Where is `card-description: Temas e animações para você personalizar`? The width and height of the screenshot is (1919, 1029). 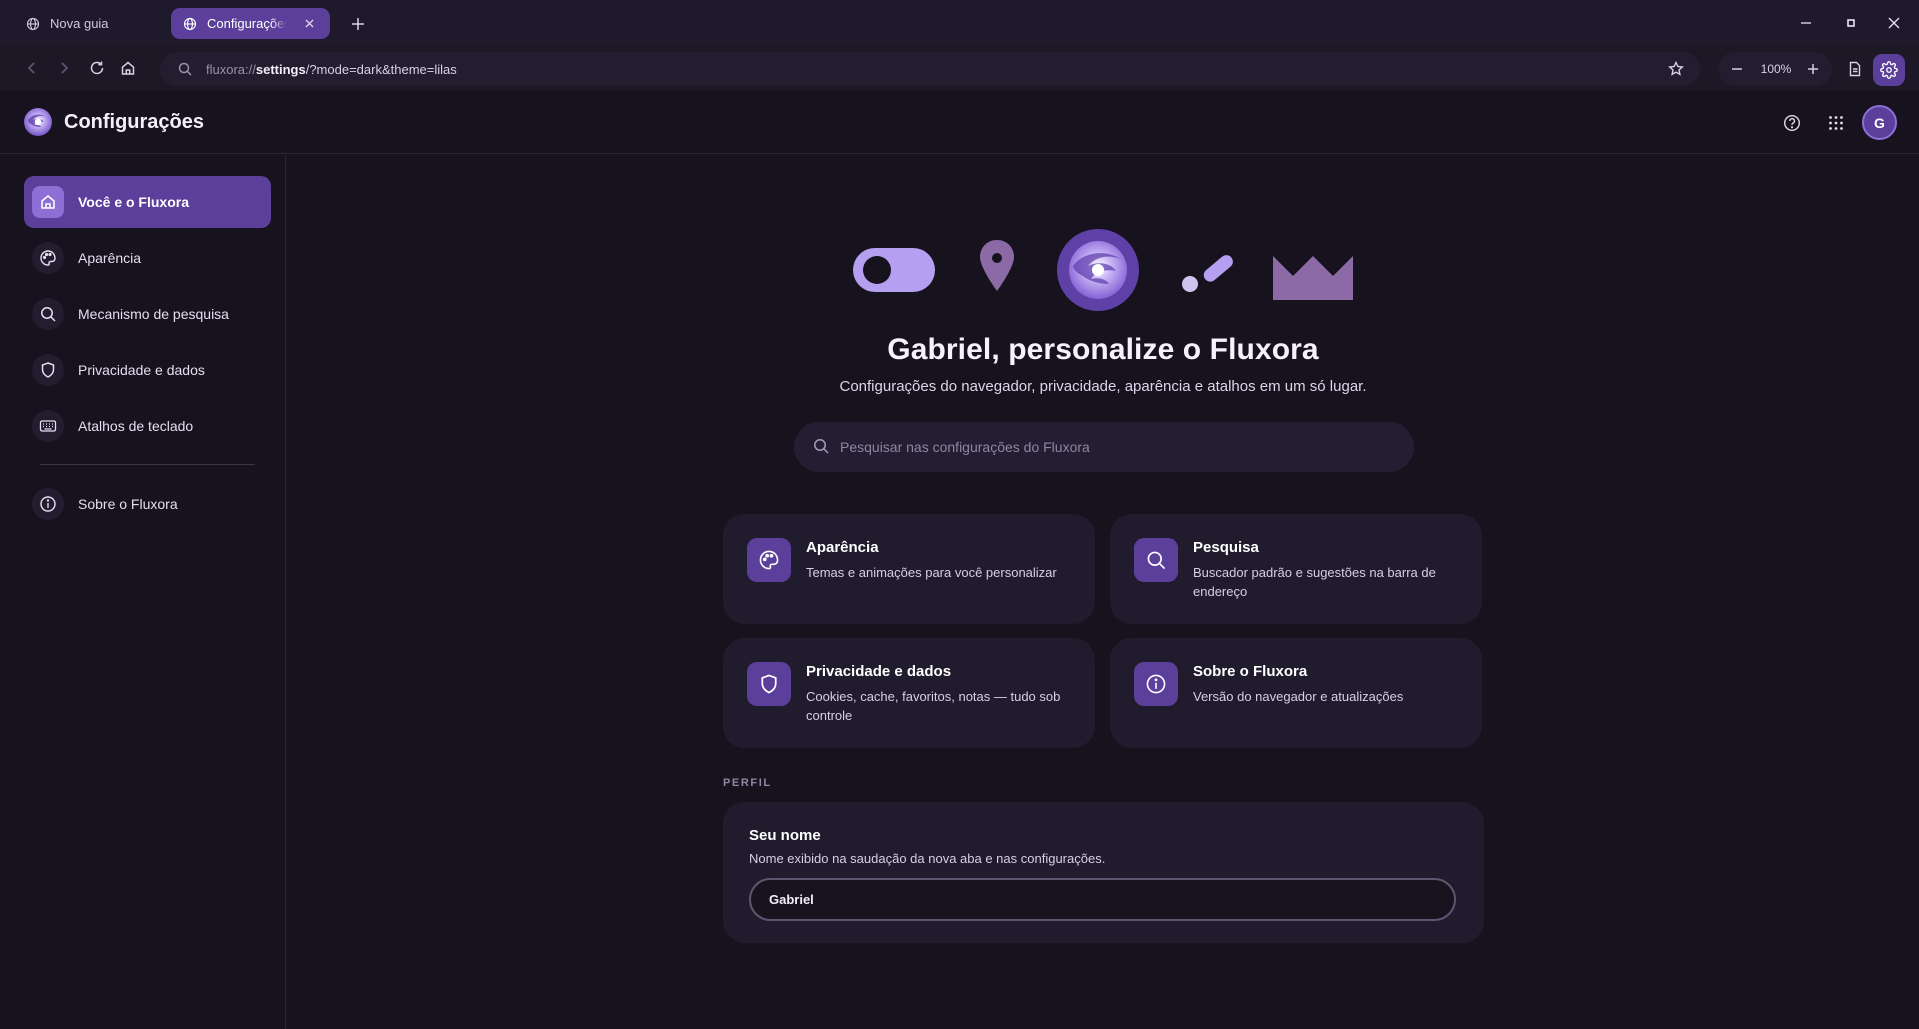 card-description: Temas e animações para você personalizar is located at coordinates (931, 572).